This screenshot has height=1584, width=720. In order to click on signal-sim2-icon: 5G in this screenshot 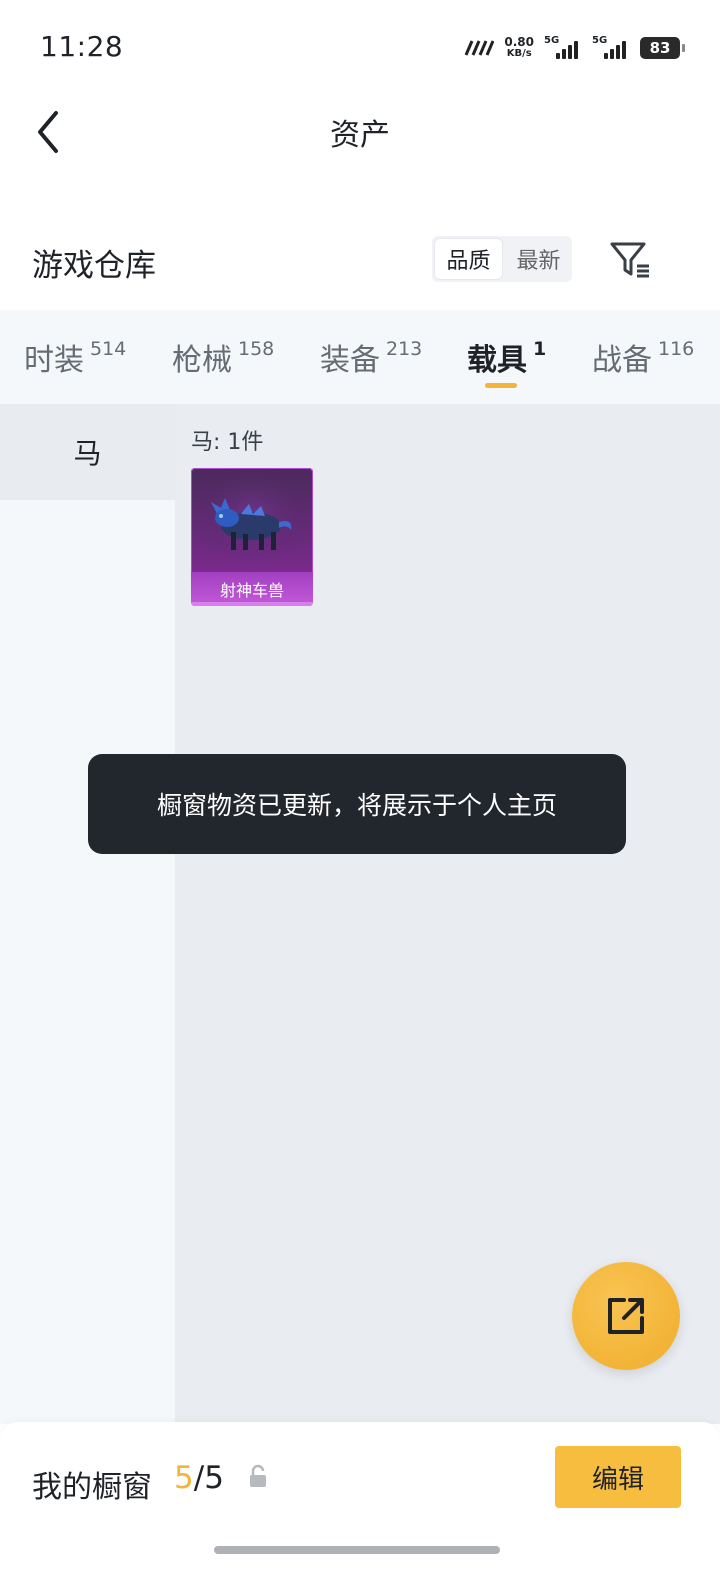, I will do `click(611, 47)`.